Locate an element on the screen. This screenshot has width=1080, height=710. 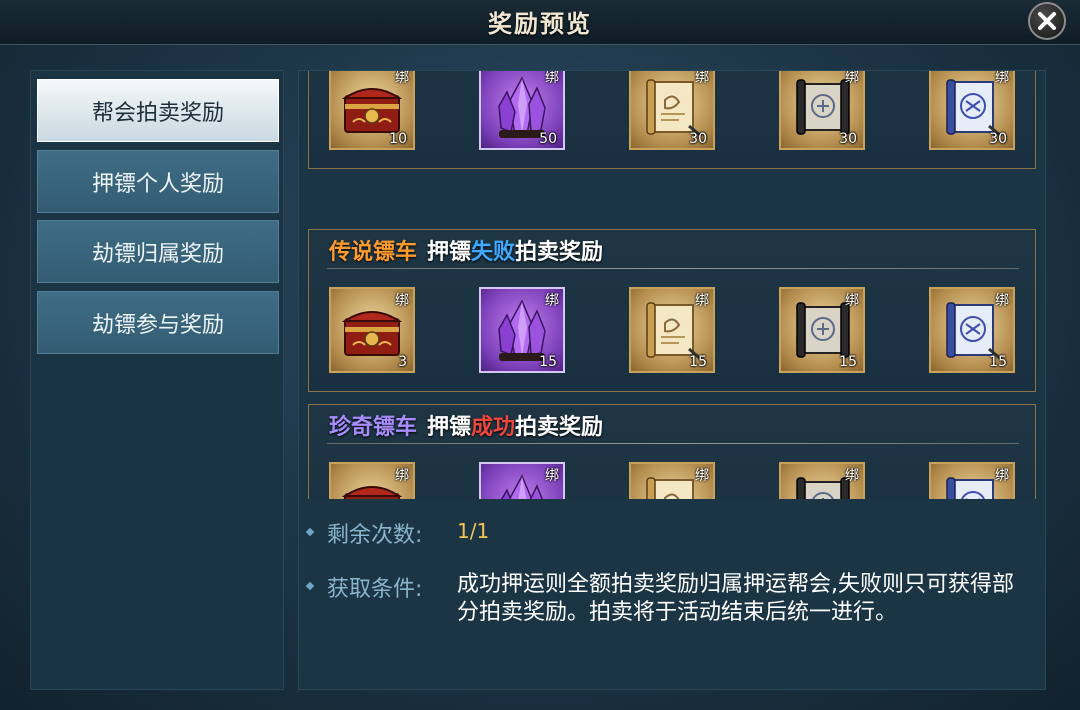
sidebar-item-guild-auction: 帮会拍卖奖励 is located at coordinates (158, 110).